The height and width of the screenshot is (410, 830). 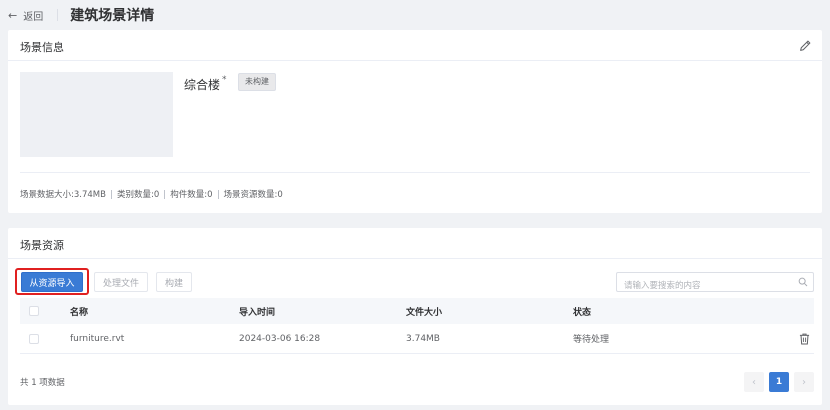 What do you see at coordinates (803, 282) in the screenshot?
I see `search-icon` at bounding box center [803, 282].